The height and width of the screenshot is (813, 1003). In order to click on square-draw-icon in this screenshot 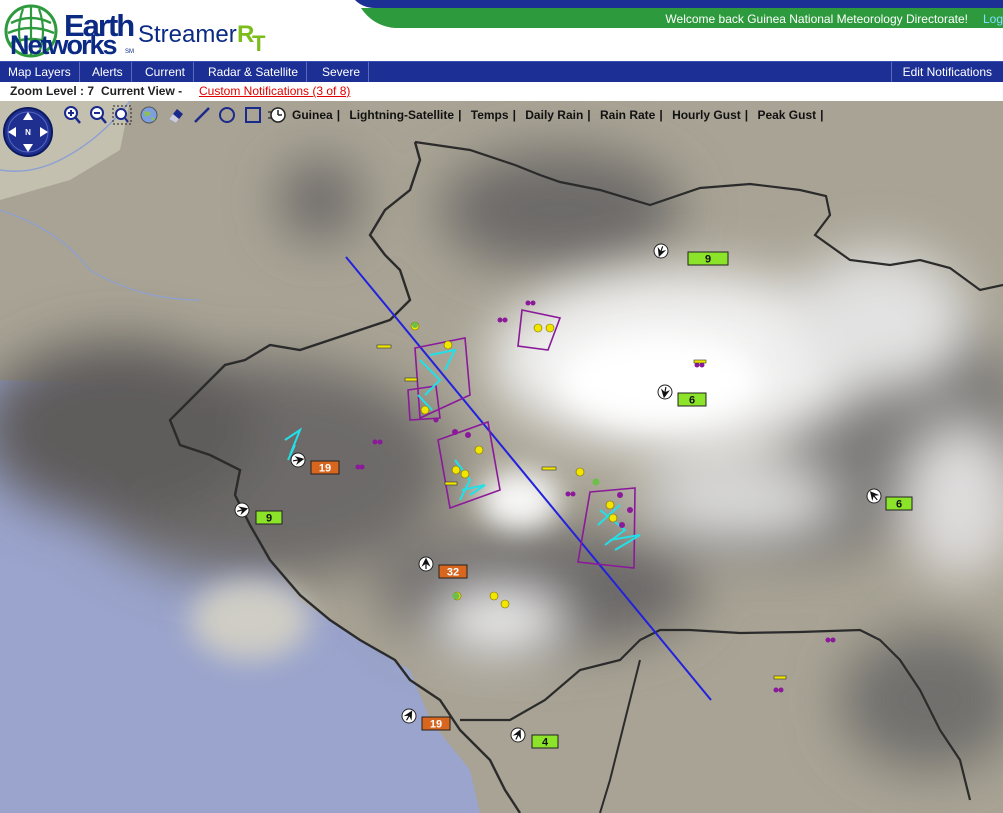, I will do `click(253, 115)`.